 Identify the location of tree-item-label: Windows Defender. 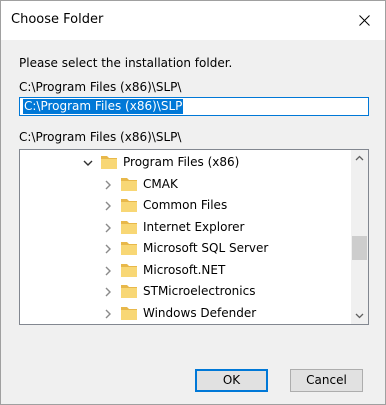
(200, 312).